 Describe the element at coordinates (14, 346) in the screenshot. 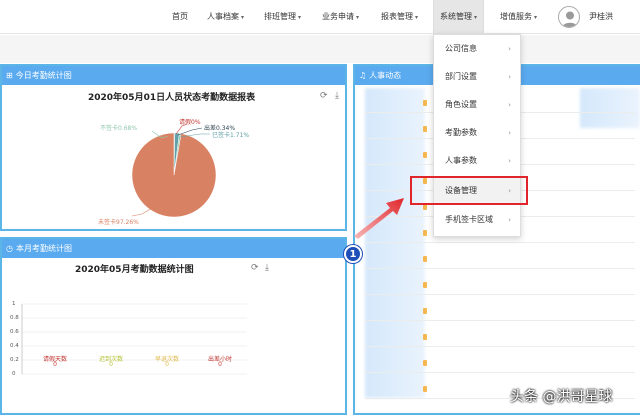

I see `y-tick: 0.4` at that location.